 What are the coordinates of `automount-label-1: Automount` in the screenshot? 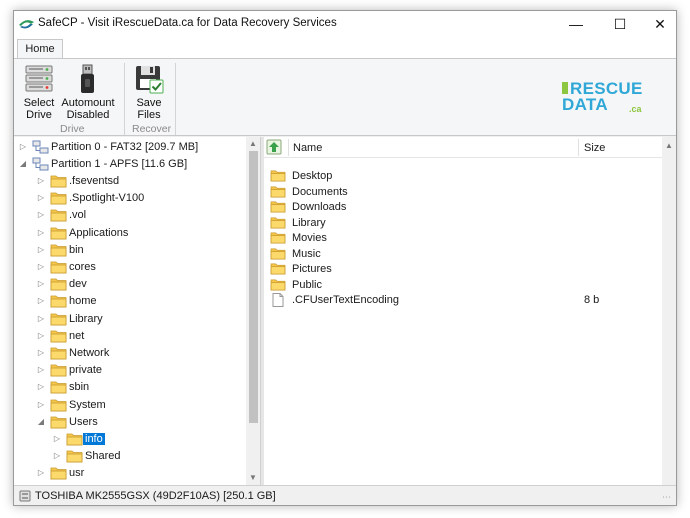 It's located at (88, 103).